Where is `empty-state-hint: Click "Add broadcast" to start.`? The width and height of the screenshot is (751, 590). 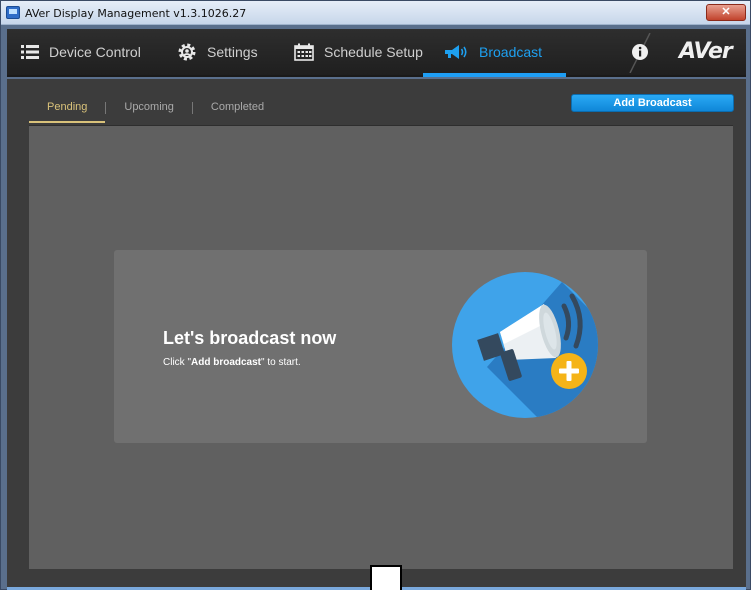 empty-state-hint: Click "Add broadcast" to start. is located at coordinates (232, 362).